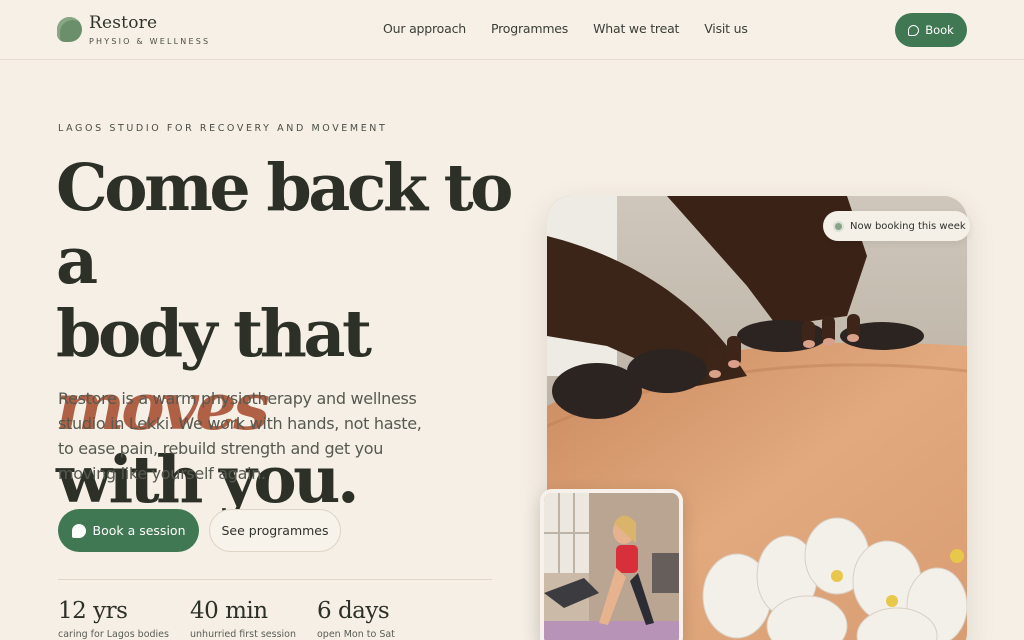 The width and height of the screenshot is (1024, 640). I want to click on fitness-illustration, so click(611, 566).